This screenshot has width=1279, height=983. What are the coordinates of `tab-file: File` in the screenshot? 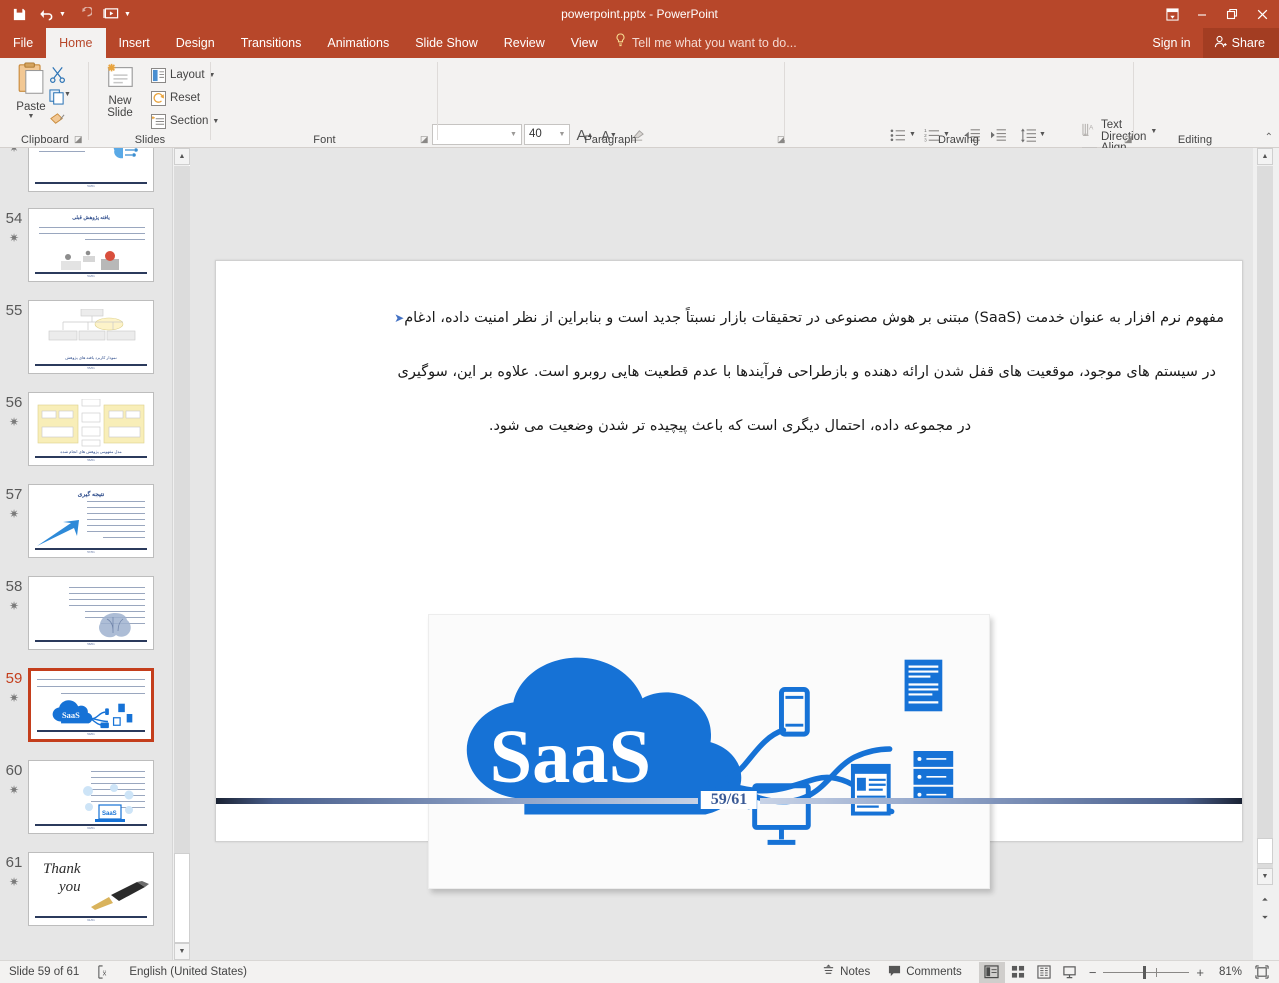 It's located at (23, 43).